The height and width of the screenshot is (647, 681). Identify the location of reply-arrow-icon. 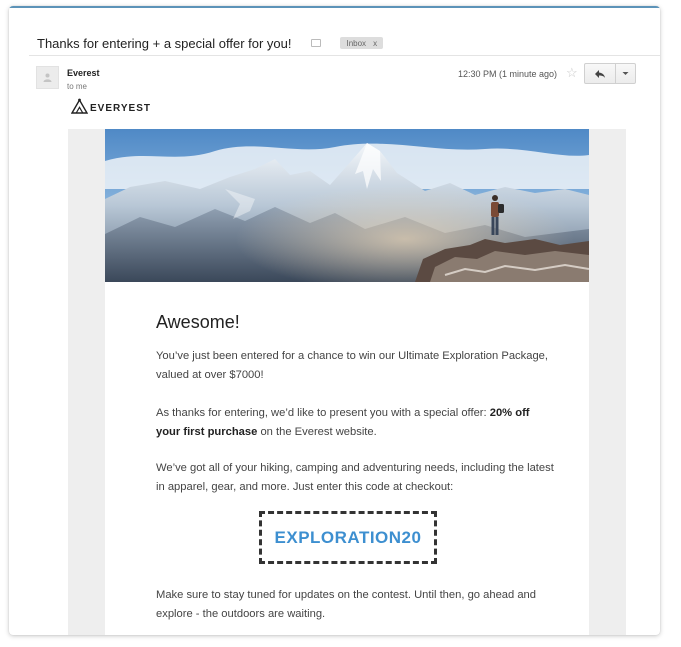
(600, 73).